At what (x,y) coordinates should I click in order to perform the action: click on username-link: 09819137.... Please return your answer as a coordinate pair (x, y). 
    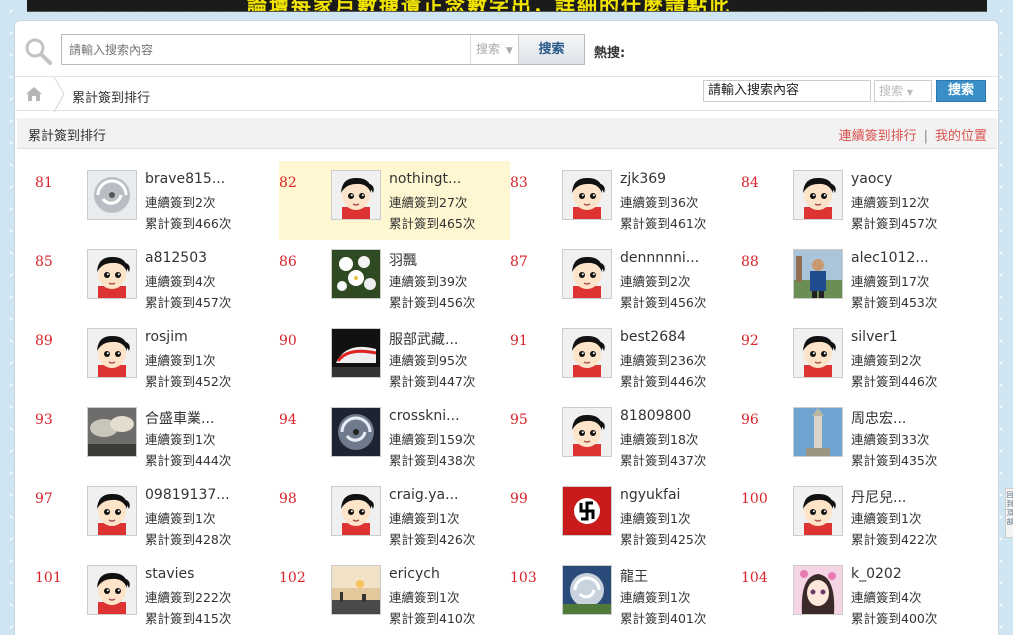
    Looking at the image, I should click on (187, 495).